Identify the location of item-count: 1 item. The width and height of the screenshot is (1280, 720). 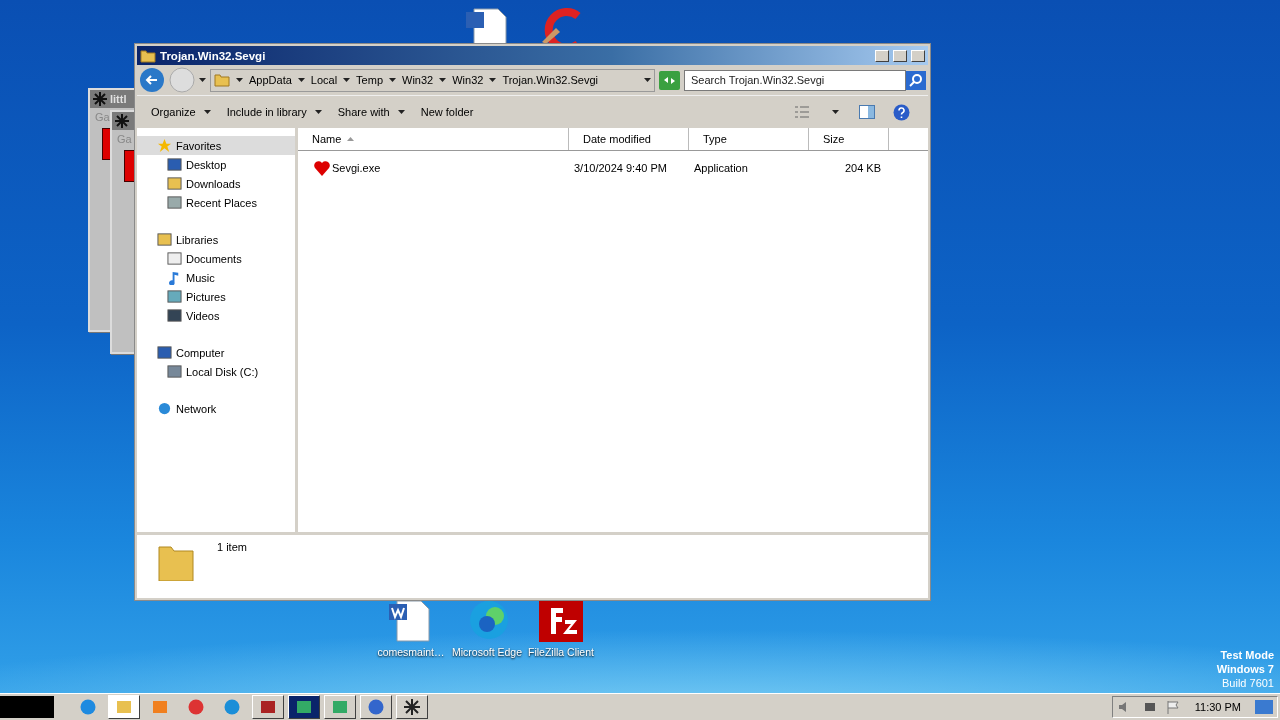
(232, 547).